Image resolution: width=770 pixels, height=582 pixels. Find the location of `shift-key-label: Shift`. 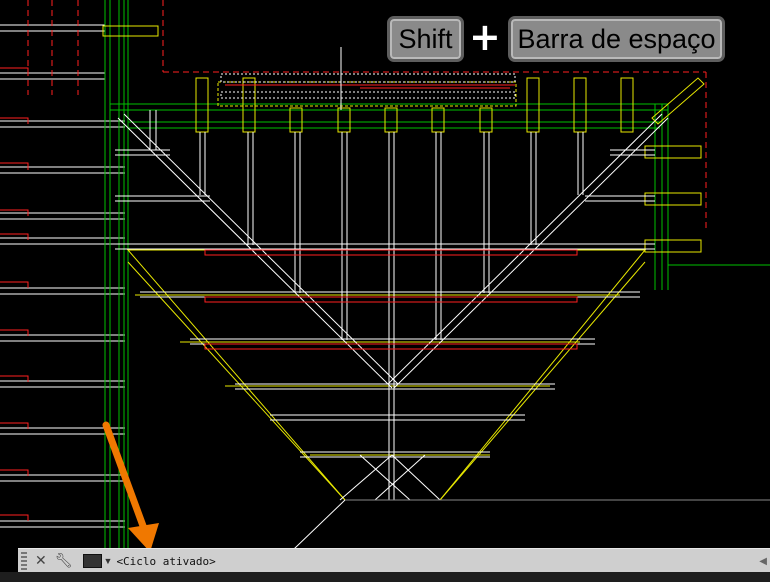

shift-key-label: Shift is located at coordinates (425, 38).